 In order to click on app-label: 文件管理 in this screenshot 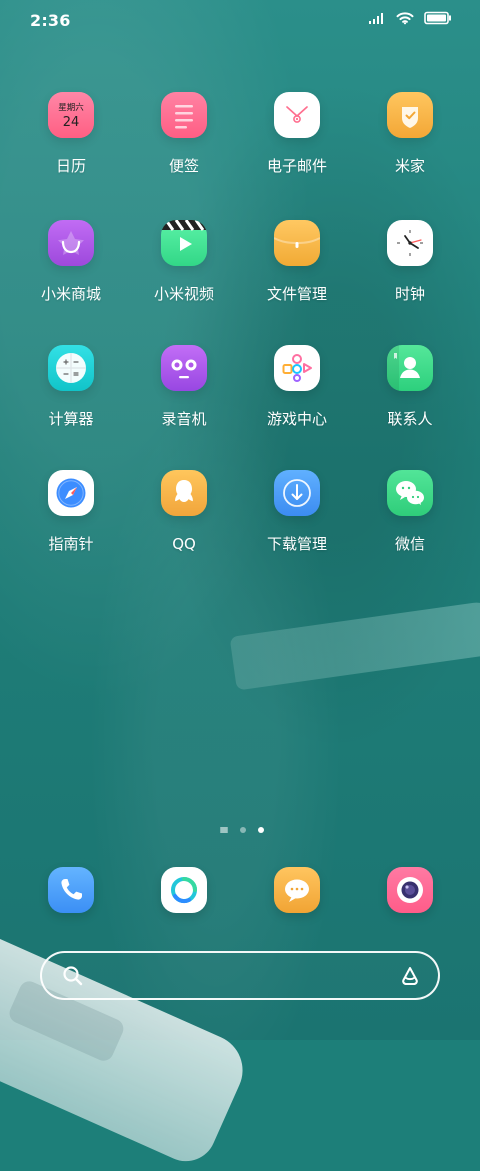, I will do `click(296, 294)`.